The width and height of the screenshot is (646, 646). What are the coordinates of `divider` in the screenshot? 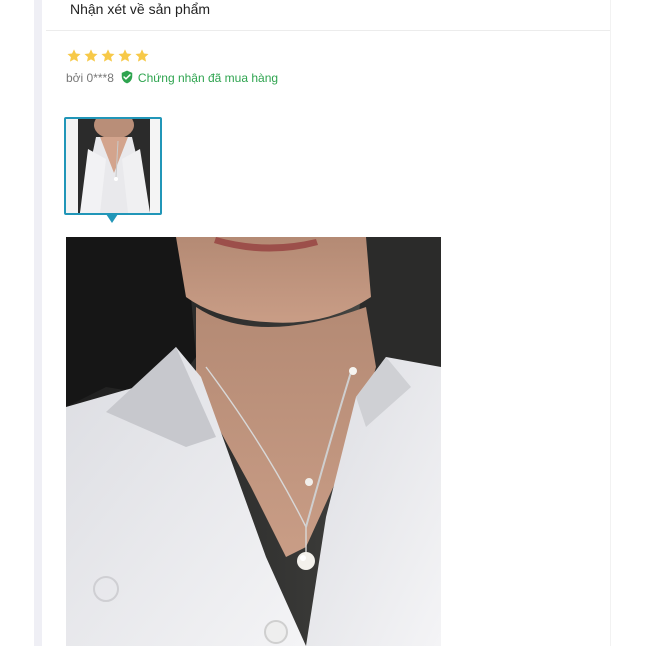 It's located at (328, 30).